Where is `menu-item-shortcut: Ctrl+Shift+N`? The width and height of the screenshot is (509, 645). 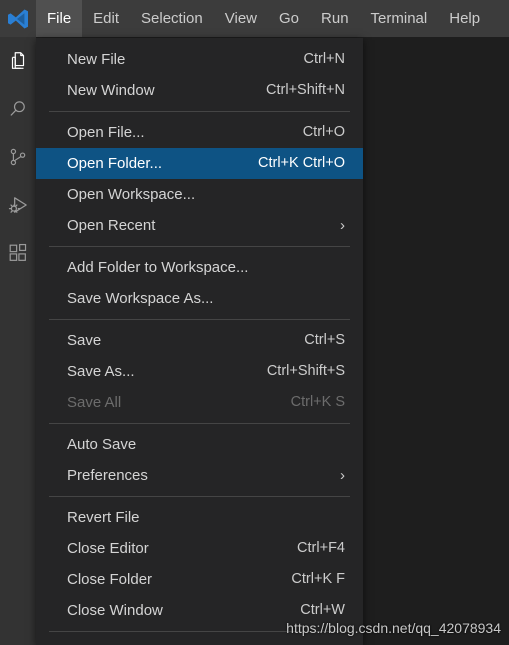
menu-item-shortcut: Ctrl+Shift+N is located at coordinates (305, 90).